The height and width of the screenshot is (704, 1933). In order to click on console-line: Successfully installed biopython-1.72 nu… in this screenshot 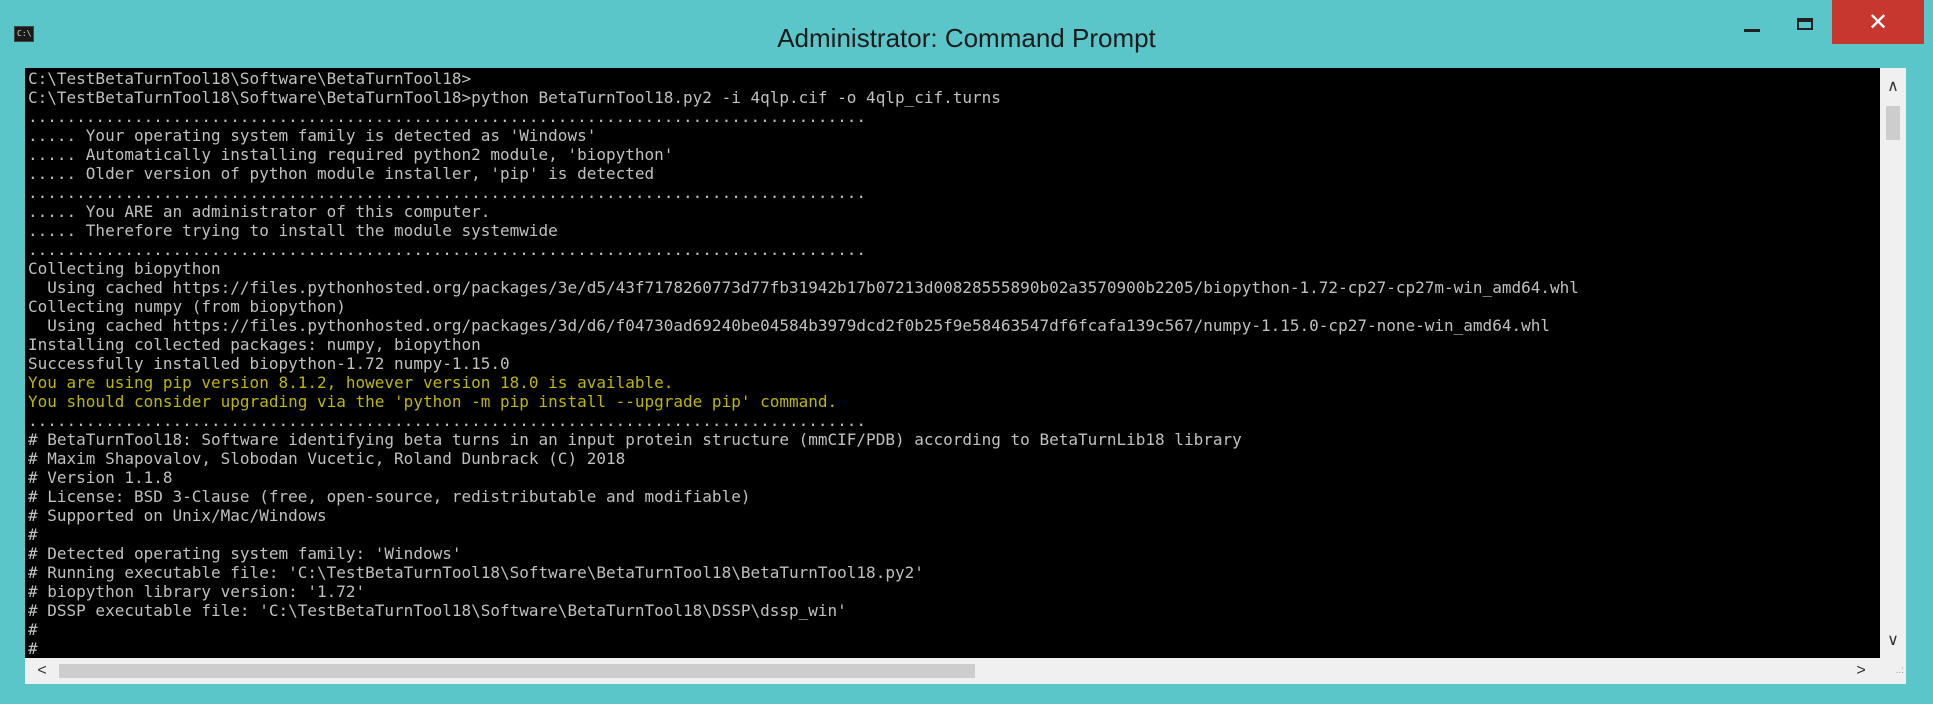, I will do `click(269, 363)`.